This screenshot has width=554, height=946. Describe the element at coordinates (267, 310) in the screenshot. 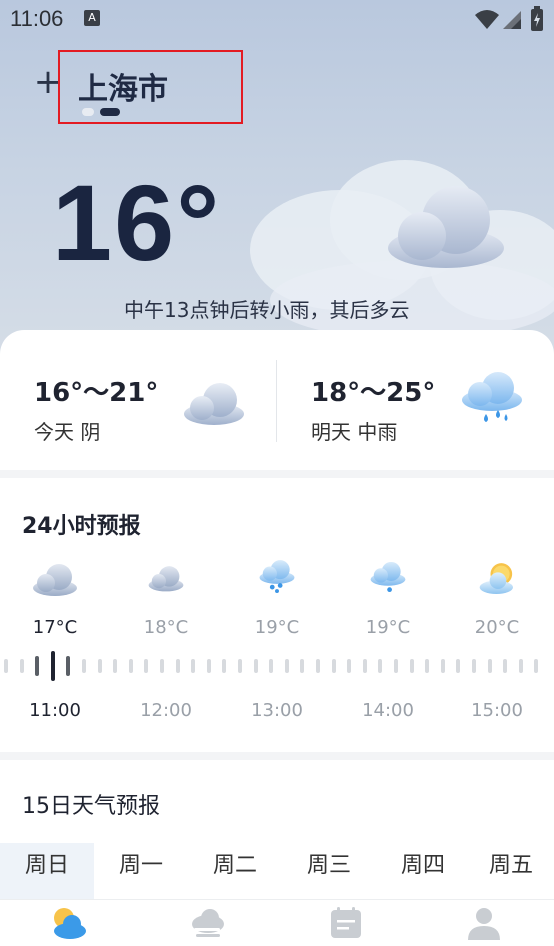

I see `weather-summary: 中午13点钟后转小雨，其后多云` at that location.